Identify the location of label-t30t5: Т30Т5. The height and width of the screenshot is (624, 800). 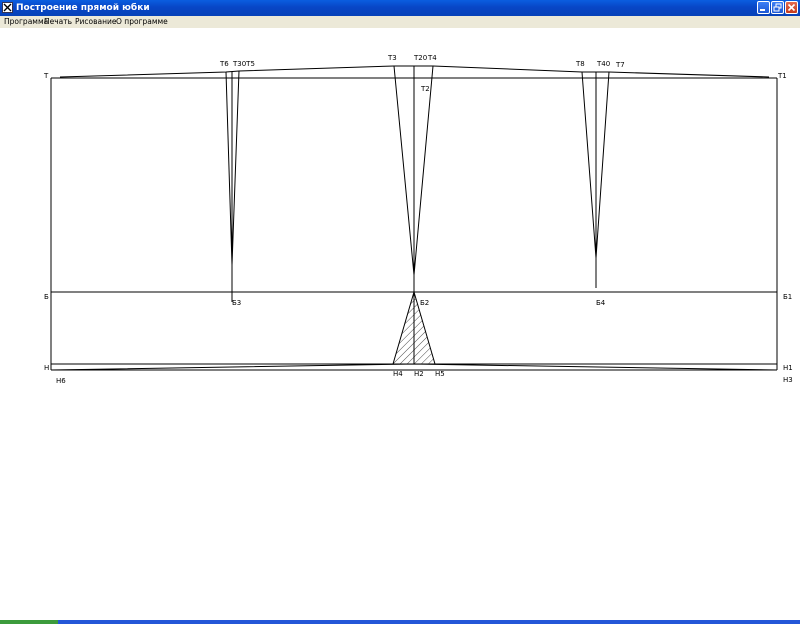
(244, 64).